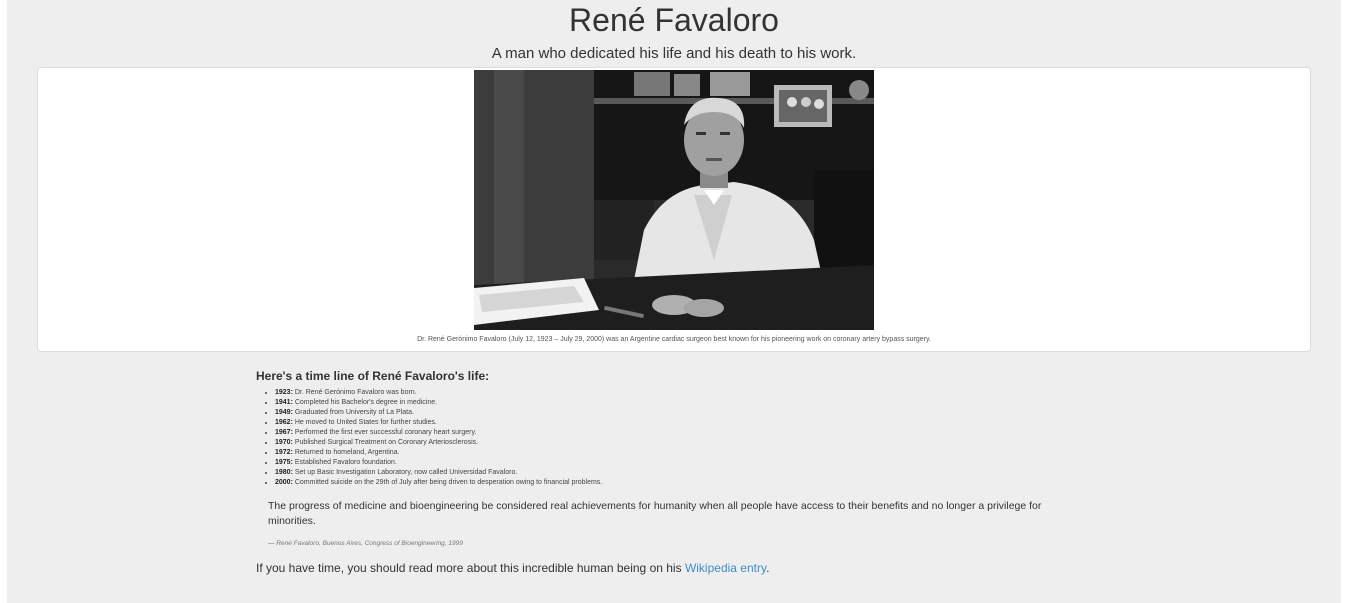  What do you see at coordinates (674, 20) in the screenshot?
I see `page-title: René Favaloro` at bounding box center [674, 20].